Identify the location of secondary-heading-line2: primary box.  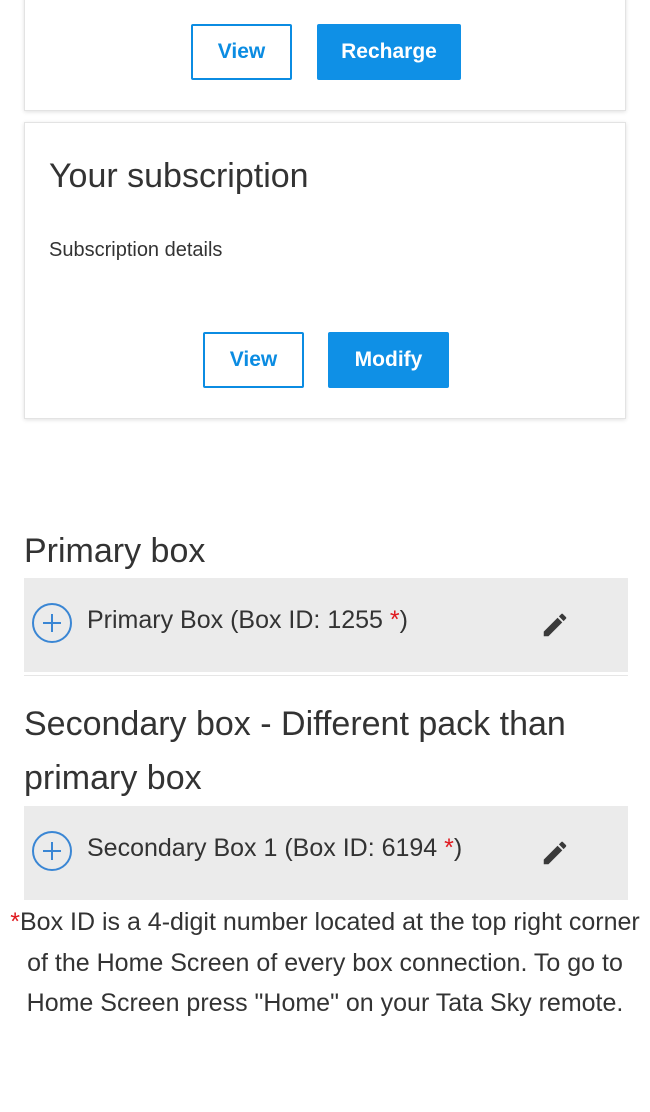
(113, 778).